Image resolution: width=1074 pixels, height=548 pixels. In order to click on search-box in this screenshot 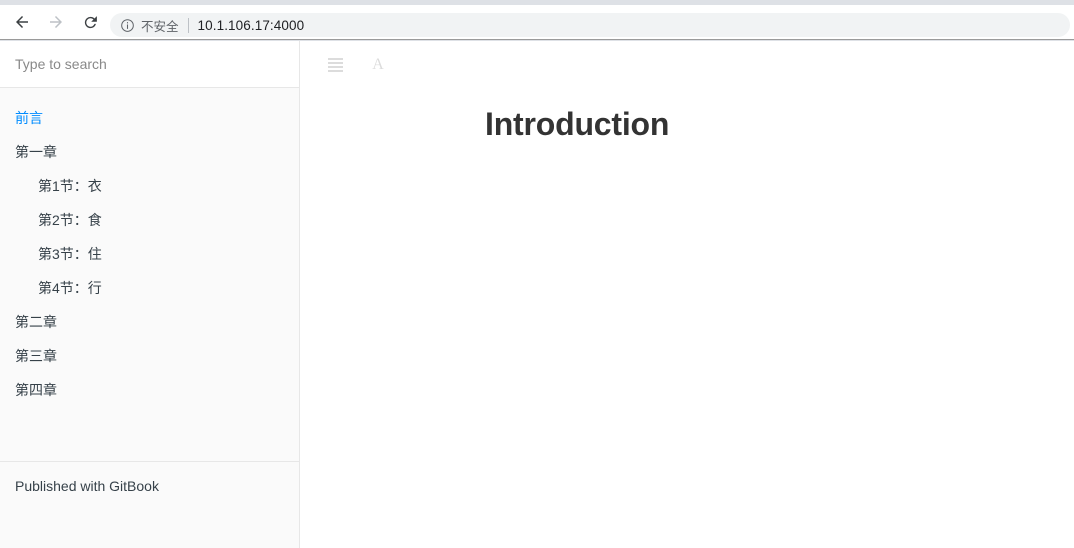, I will do `click(149, 64)`.